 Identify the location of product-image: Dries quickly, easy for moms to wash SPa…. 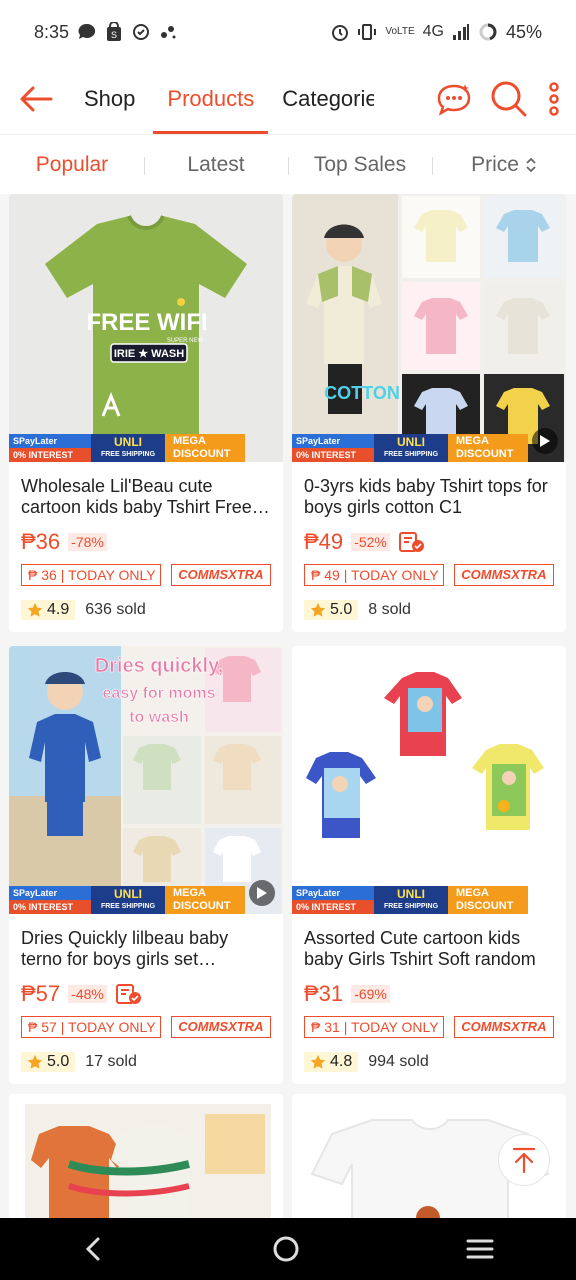
(146, 780).